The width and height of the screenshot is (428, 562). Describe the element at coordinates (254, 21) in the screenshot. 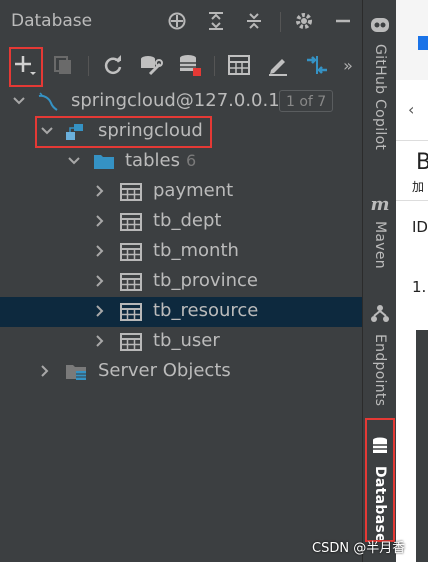

I see `collapse-all-icon` at that location.